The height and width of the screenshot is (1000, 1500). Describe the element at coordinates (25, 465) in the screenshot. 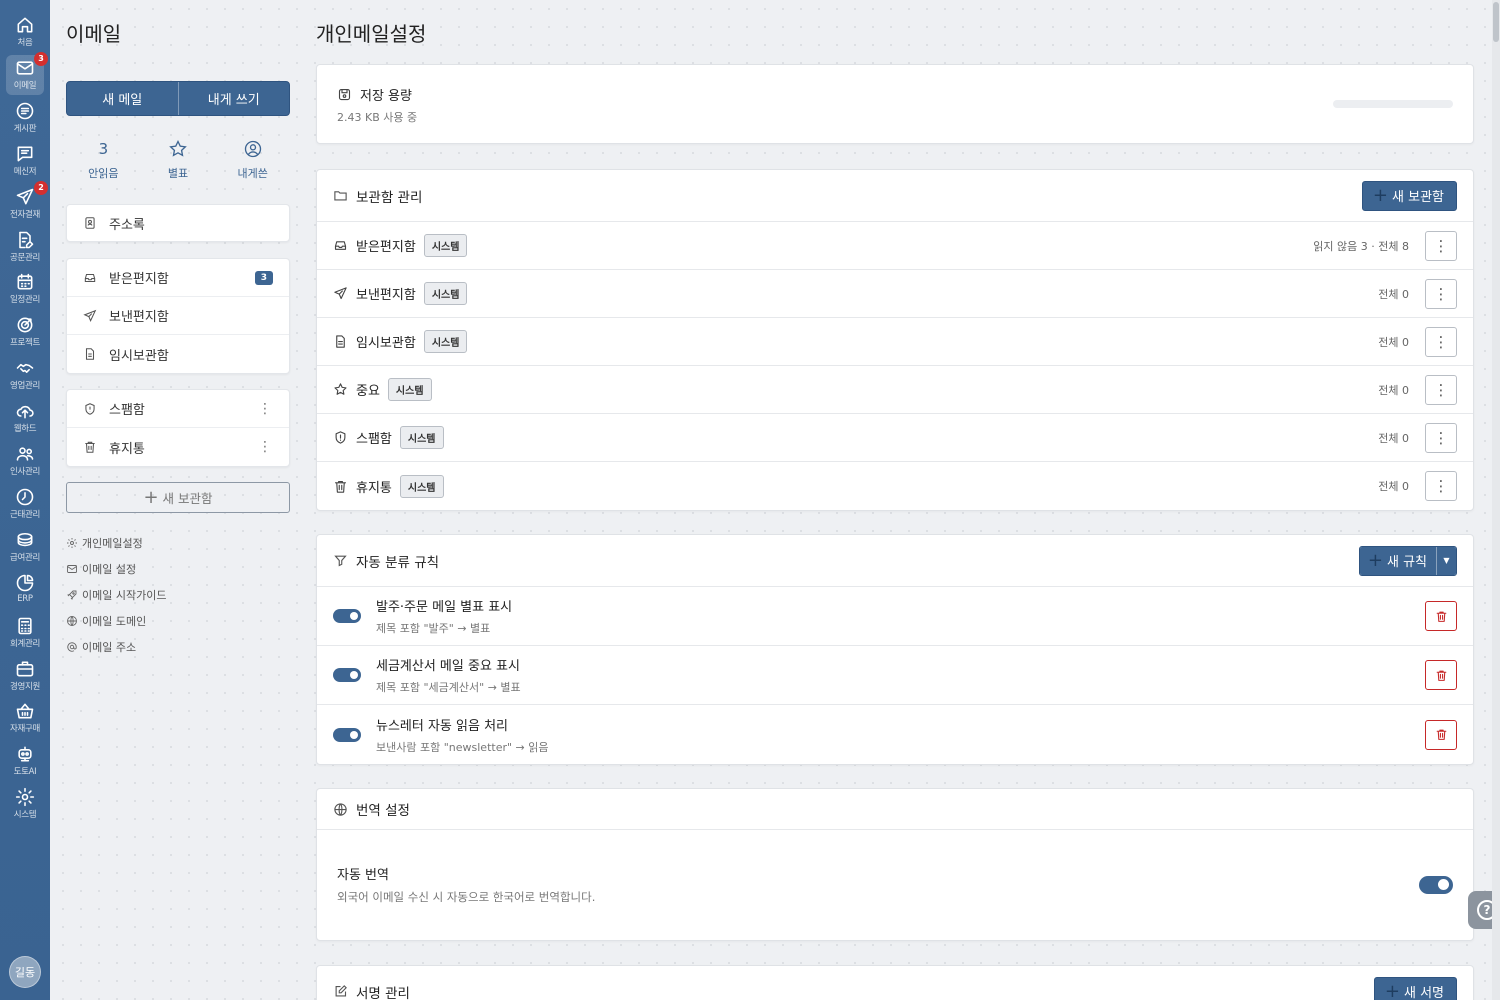

I see `rail-item-people: 인사관리` at that location.